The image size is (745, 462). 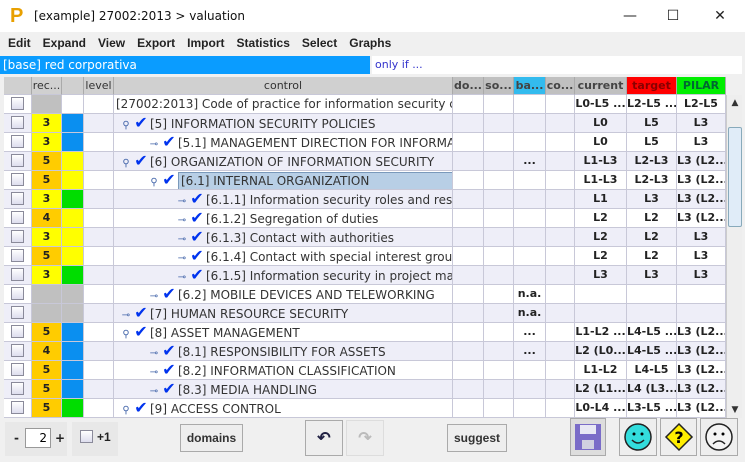 I want to click on menu-statistics: Statistics, so click(x=263, y=43).